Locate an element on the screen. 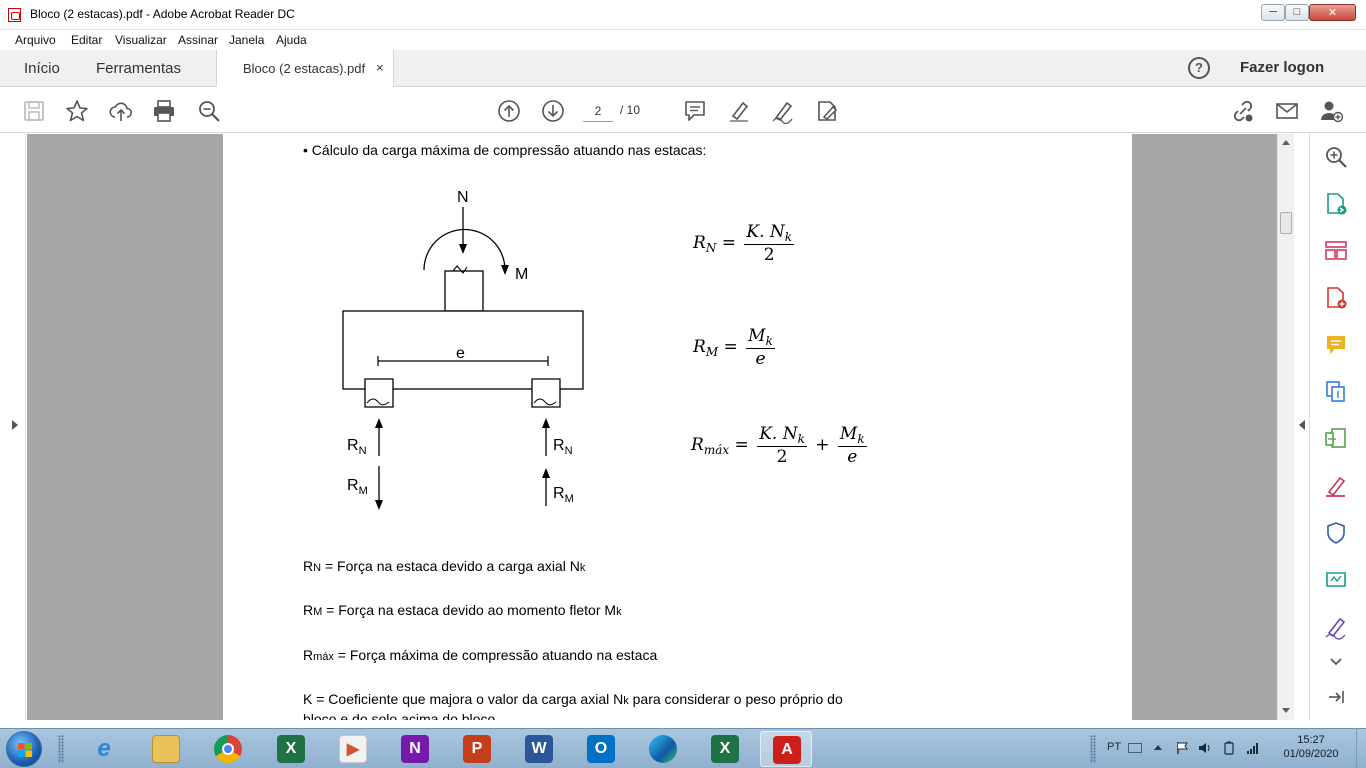 This screenshot has height=768, width=1366. organize-pages-icon is located at coordinates (1336, 251).